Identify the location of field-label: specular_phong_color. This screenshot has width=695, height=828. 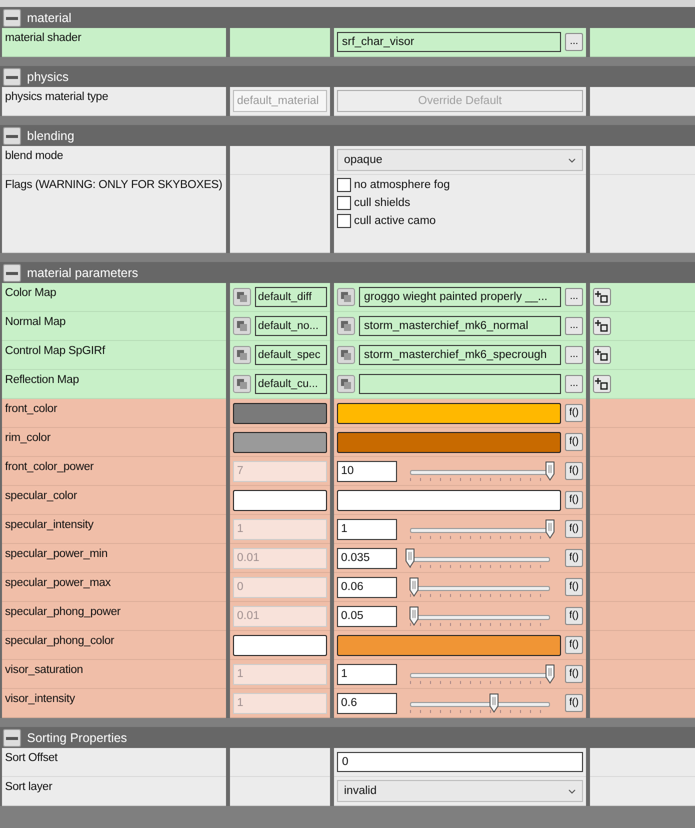
(59, 641).